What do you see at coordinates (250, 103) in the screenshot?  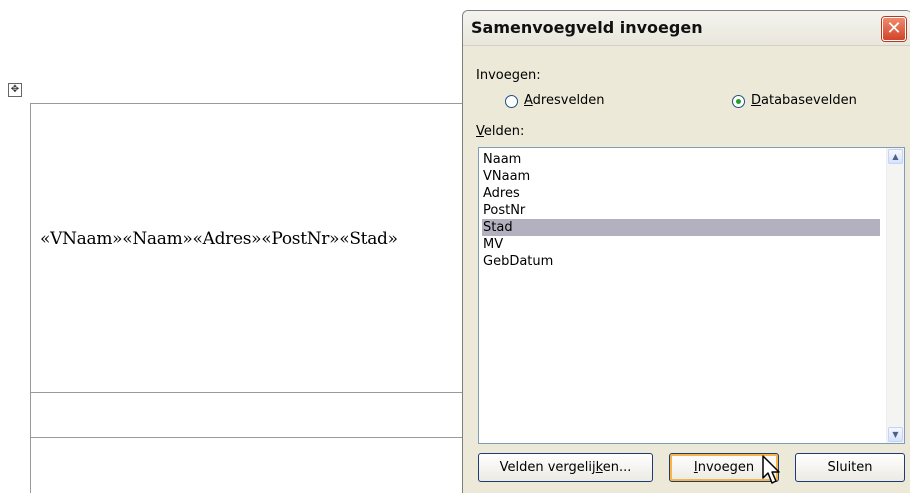 I see `table-border-top` at bounding box center [250, 103].